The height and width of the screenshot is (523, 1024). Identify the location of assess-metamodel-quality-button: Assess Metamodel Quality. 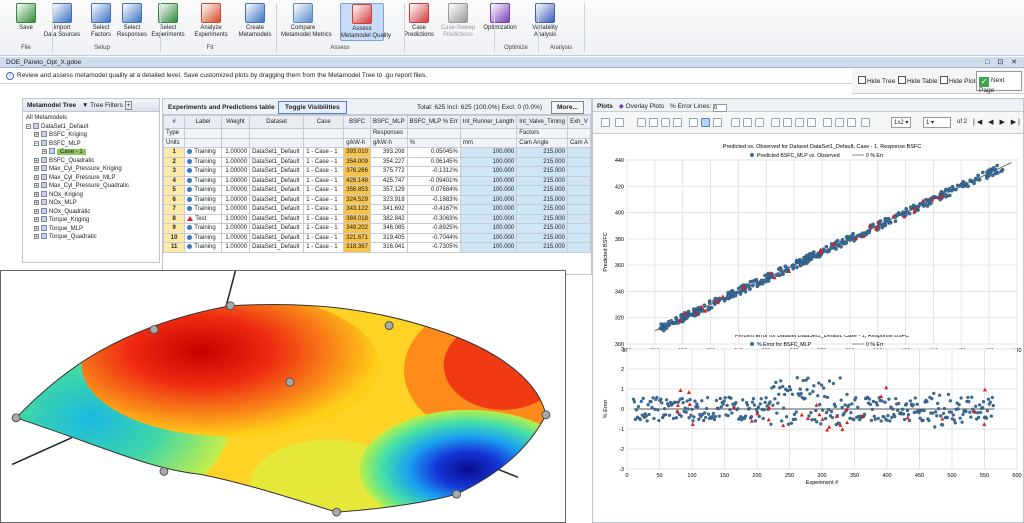
(365, 22).